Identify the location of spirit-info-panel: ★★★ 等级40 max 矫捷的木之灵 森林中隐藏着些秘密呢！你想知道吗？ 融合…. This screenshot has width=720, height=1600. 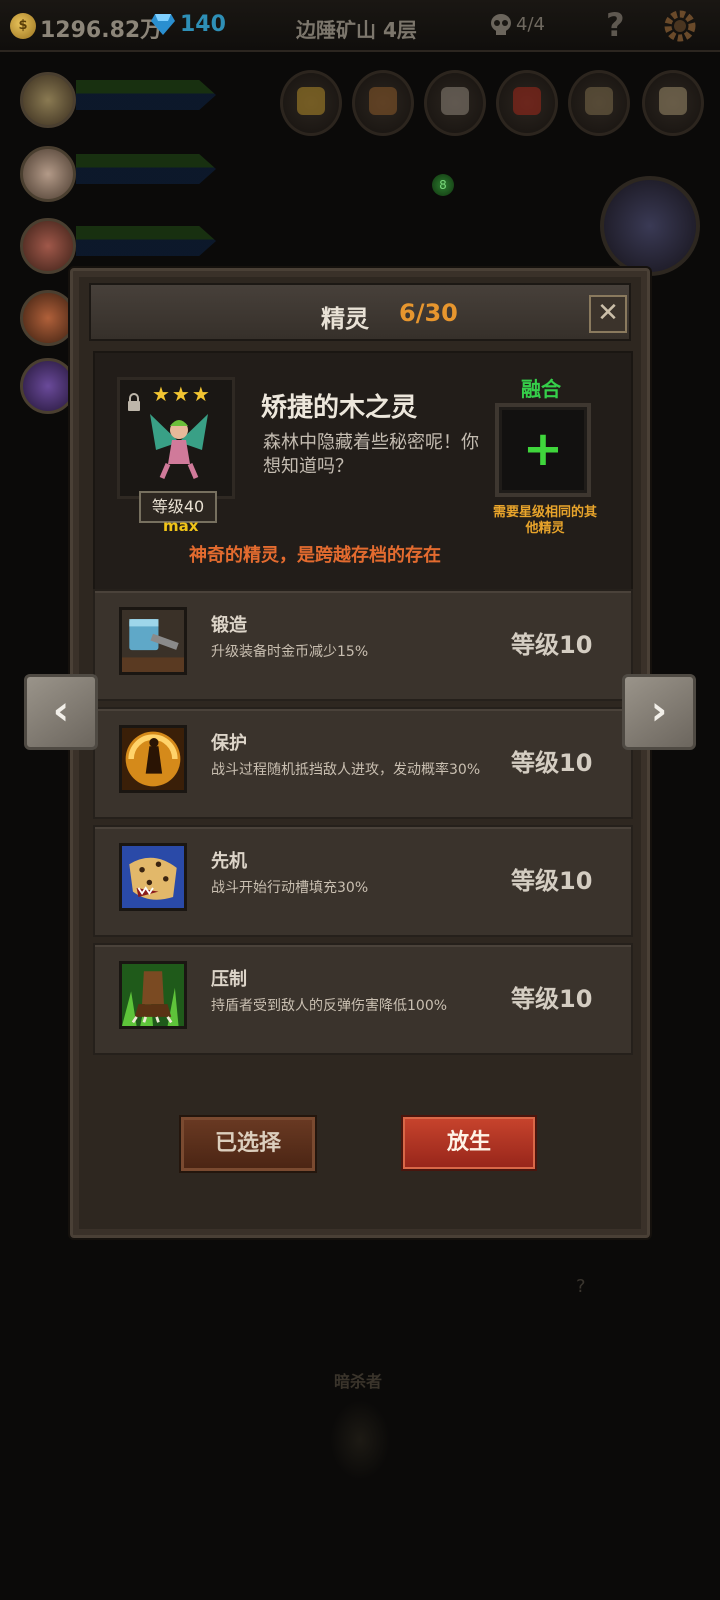
(363, 472).